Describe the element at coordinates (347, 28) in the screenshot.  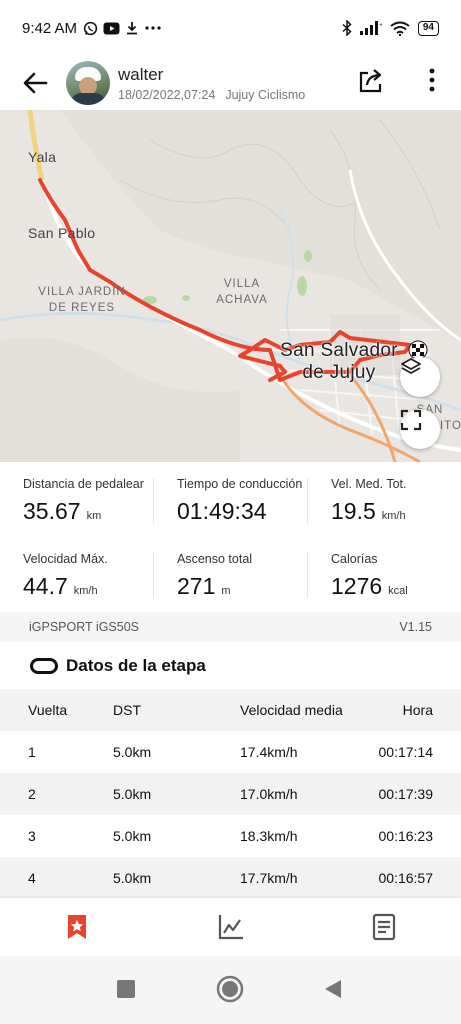
I see `bluetooth-icon` at that location.